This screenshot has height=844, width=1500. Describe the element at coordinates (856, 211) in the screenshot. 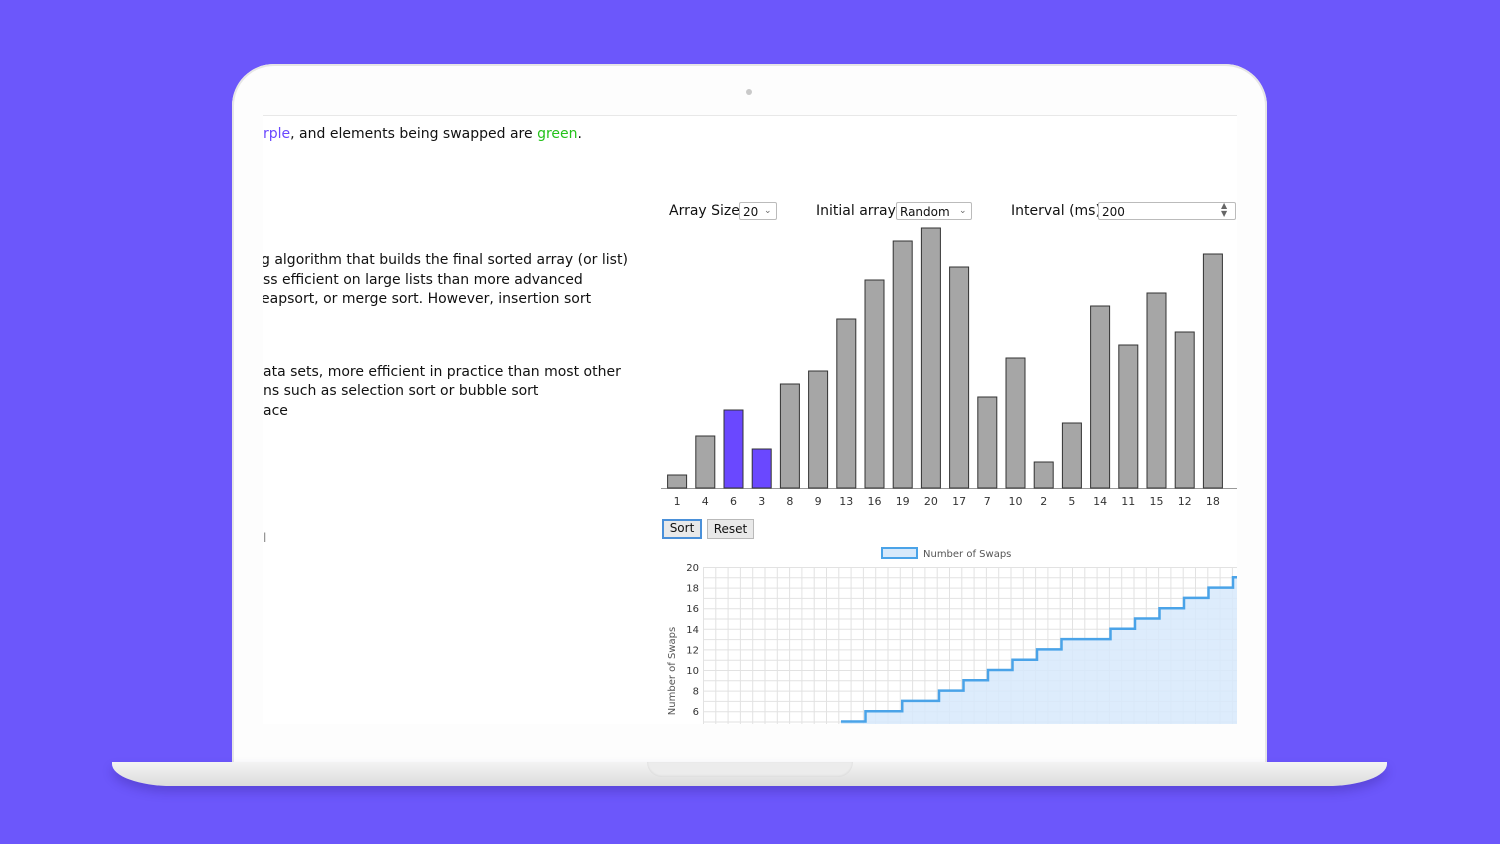

I see `initial-array-label: Initial array` at that location.